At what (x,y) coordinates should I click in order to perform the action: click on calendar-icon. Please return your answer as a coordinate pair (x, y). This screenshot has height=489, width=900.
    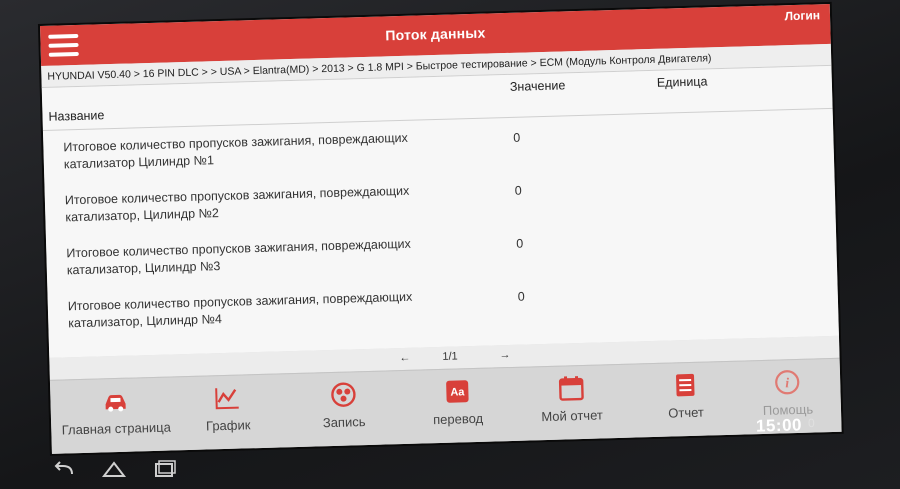
    Looking at the image, I should click on (571, 388).